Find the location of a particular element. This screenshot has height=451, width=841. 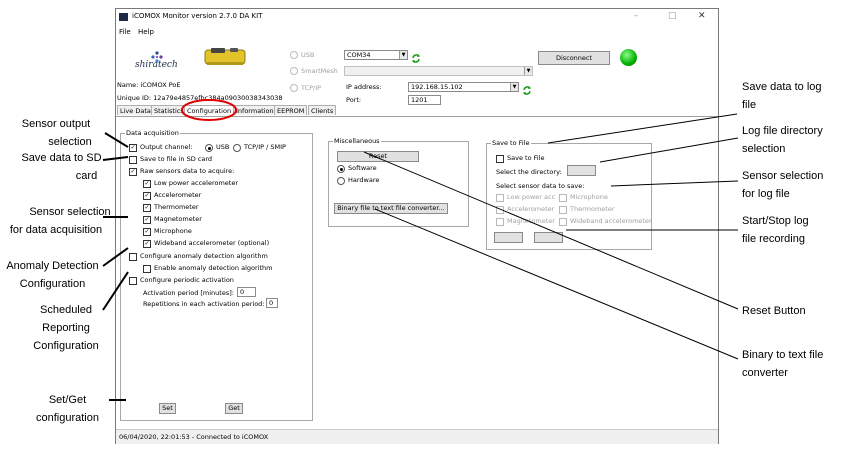

sensor-lp-accel-checkbox: ✓ is located at coordinates (147, 184).